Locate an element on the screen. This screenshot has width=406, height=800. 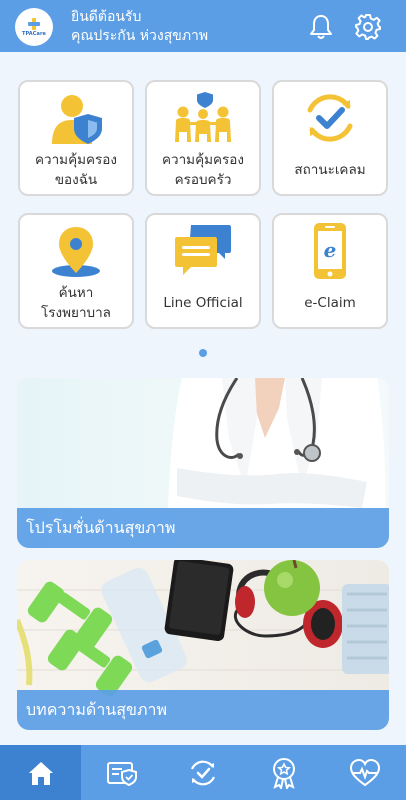
policy-card-icon is located at coordinates (121, 773).